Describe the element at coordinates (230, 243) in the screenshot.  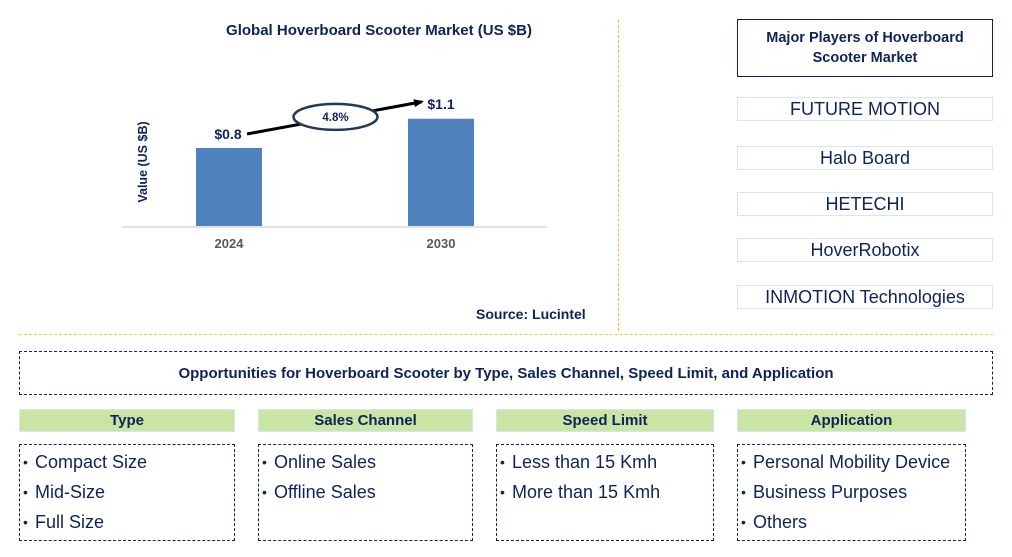
I see `x-tick-label: 2024` at that location.